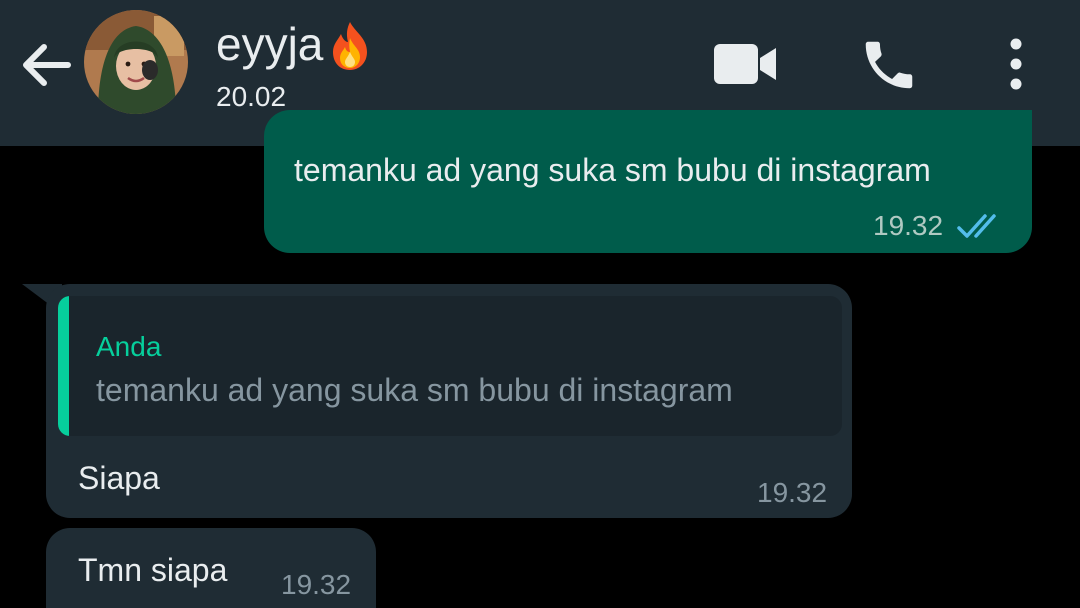 This screenshot has width=1080, height=608. I want to click on incoming-message-text: Tmn siapa, so click(153, 570).